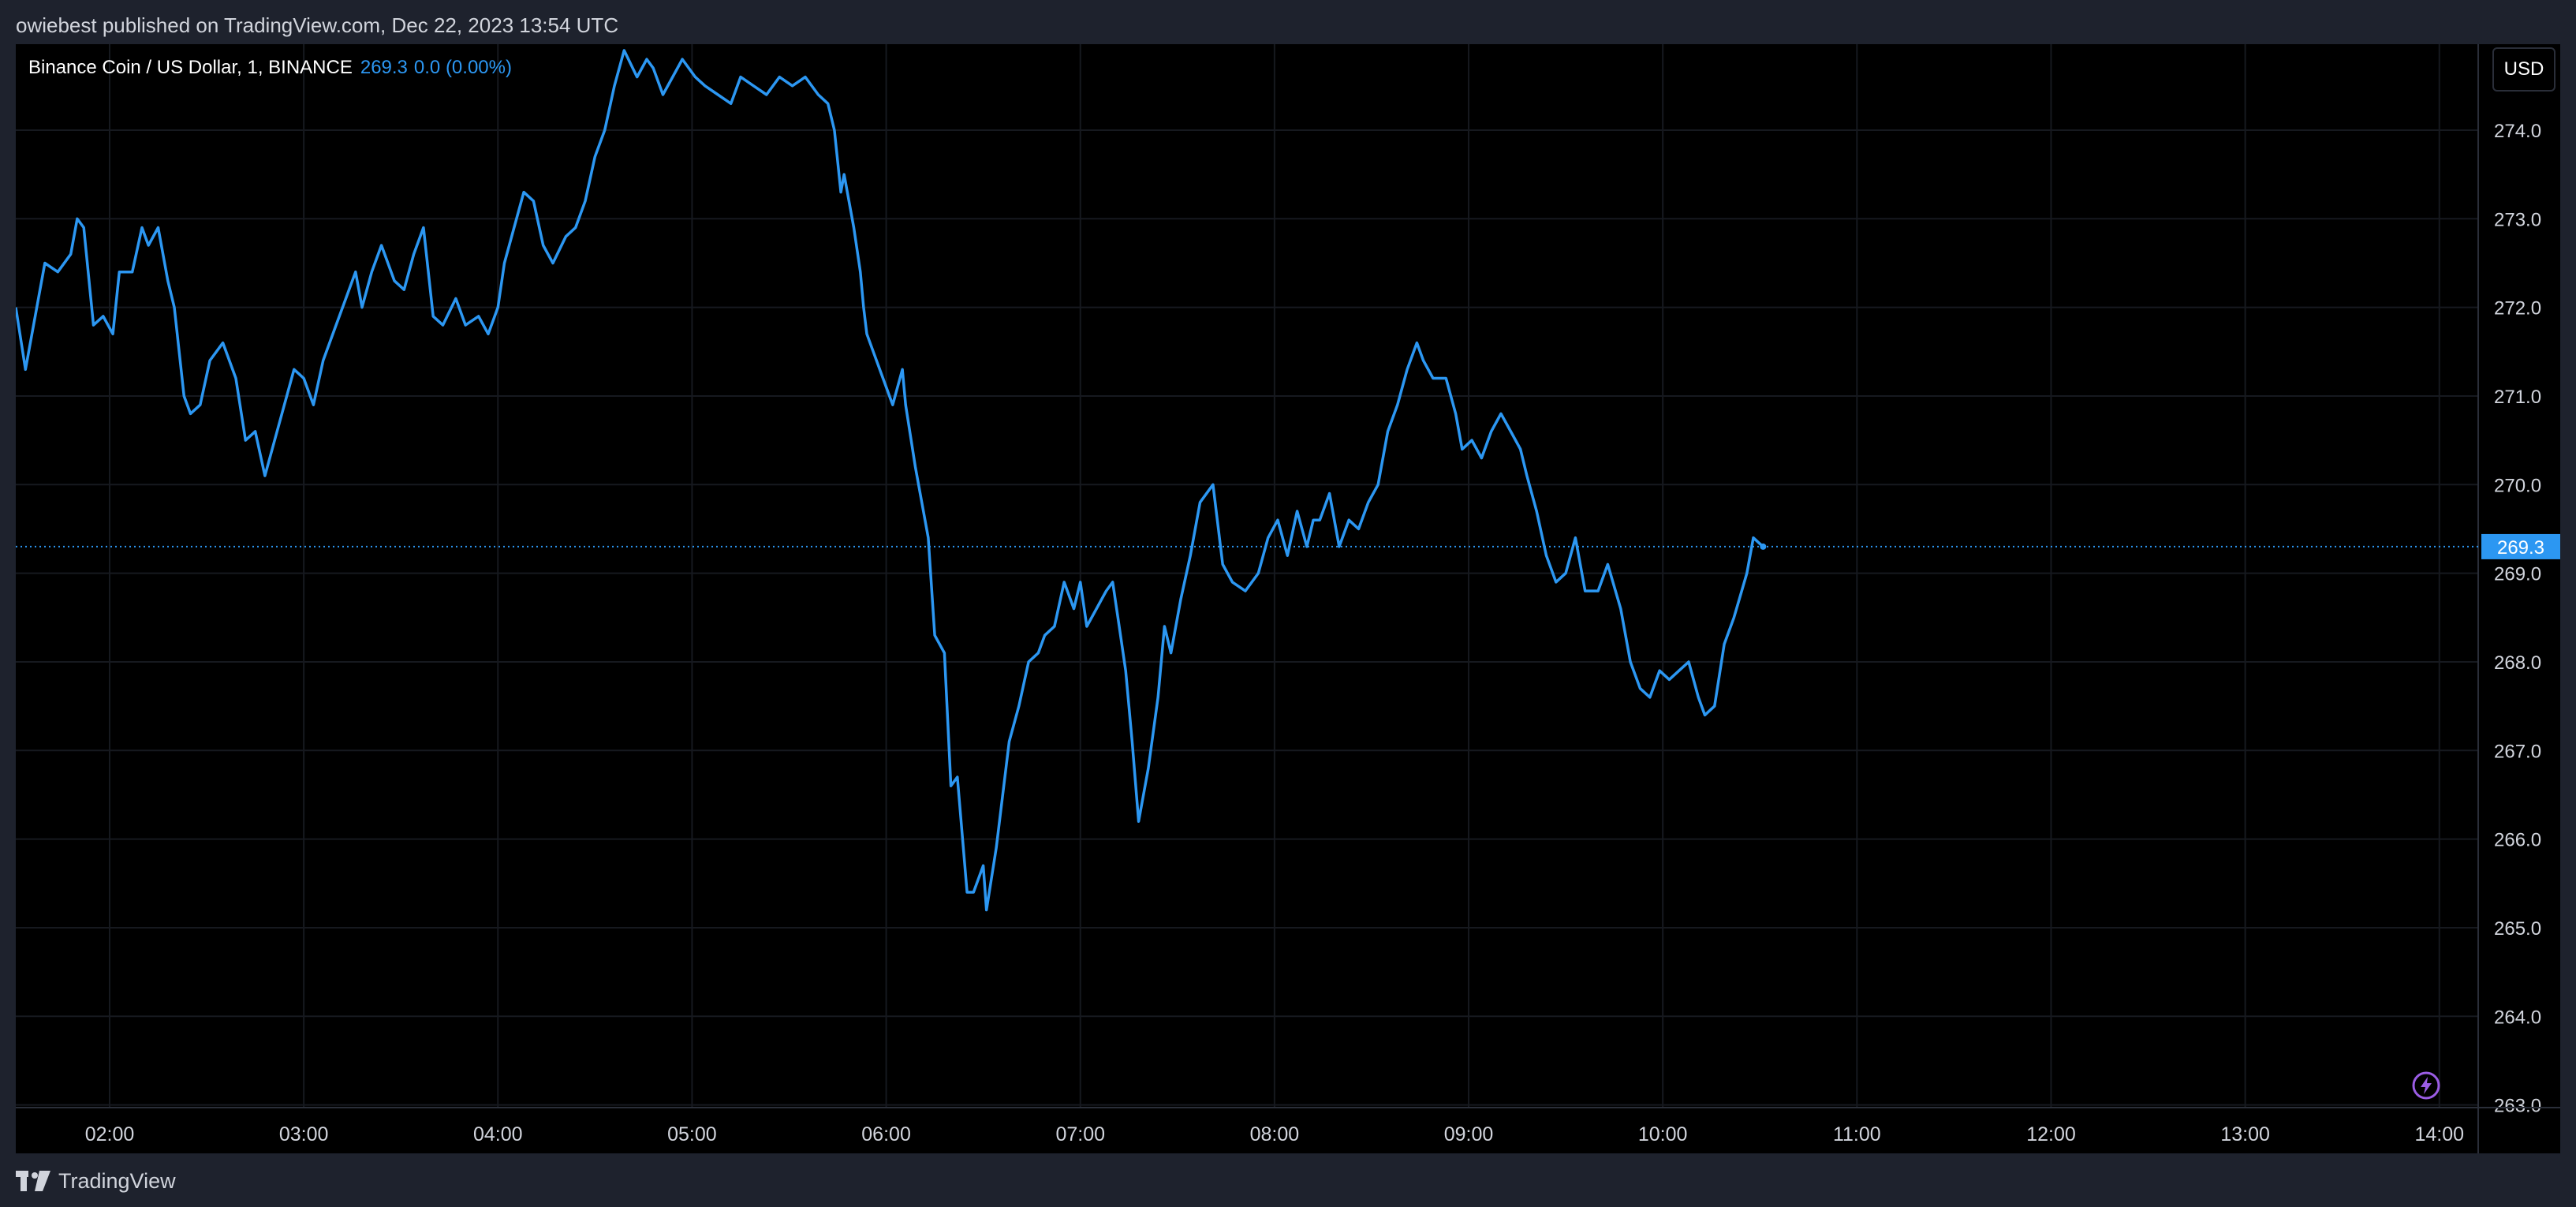 The image size is (2576, 1207). What do you see at coordinates (1080, 1134) in the screenshot?
I see `x-tick-label: 07:00` at bounding box center [1080, 1134].